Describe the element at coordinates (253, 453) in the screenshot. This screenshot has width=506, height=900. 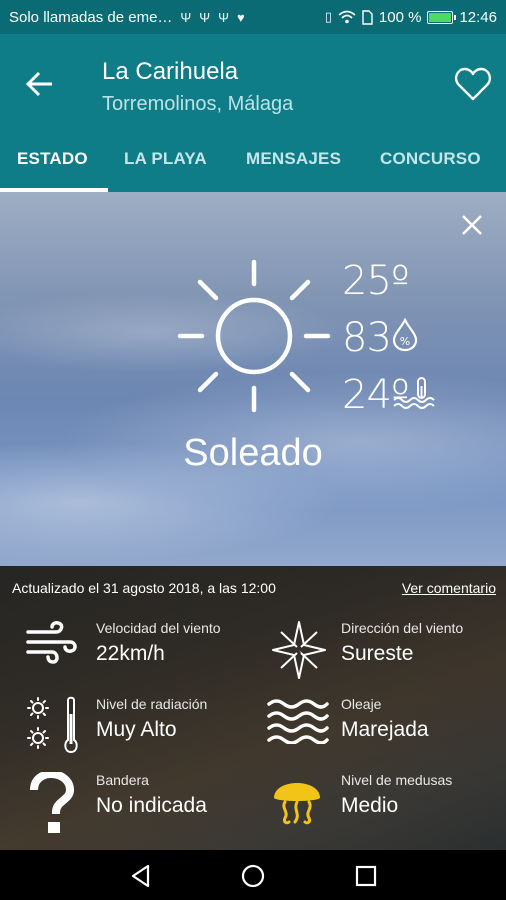
I see `weather-condition: Soleado` at that location.